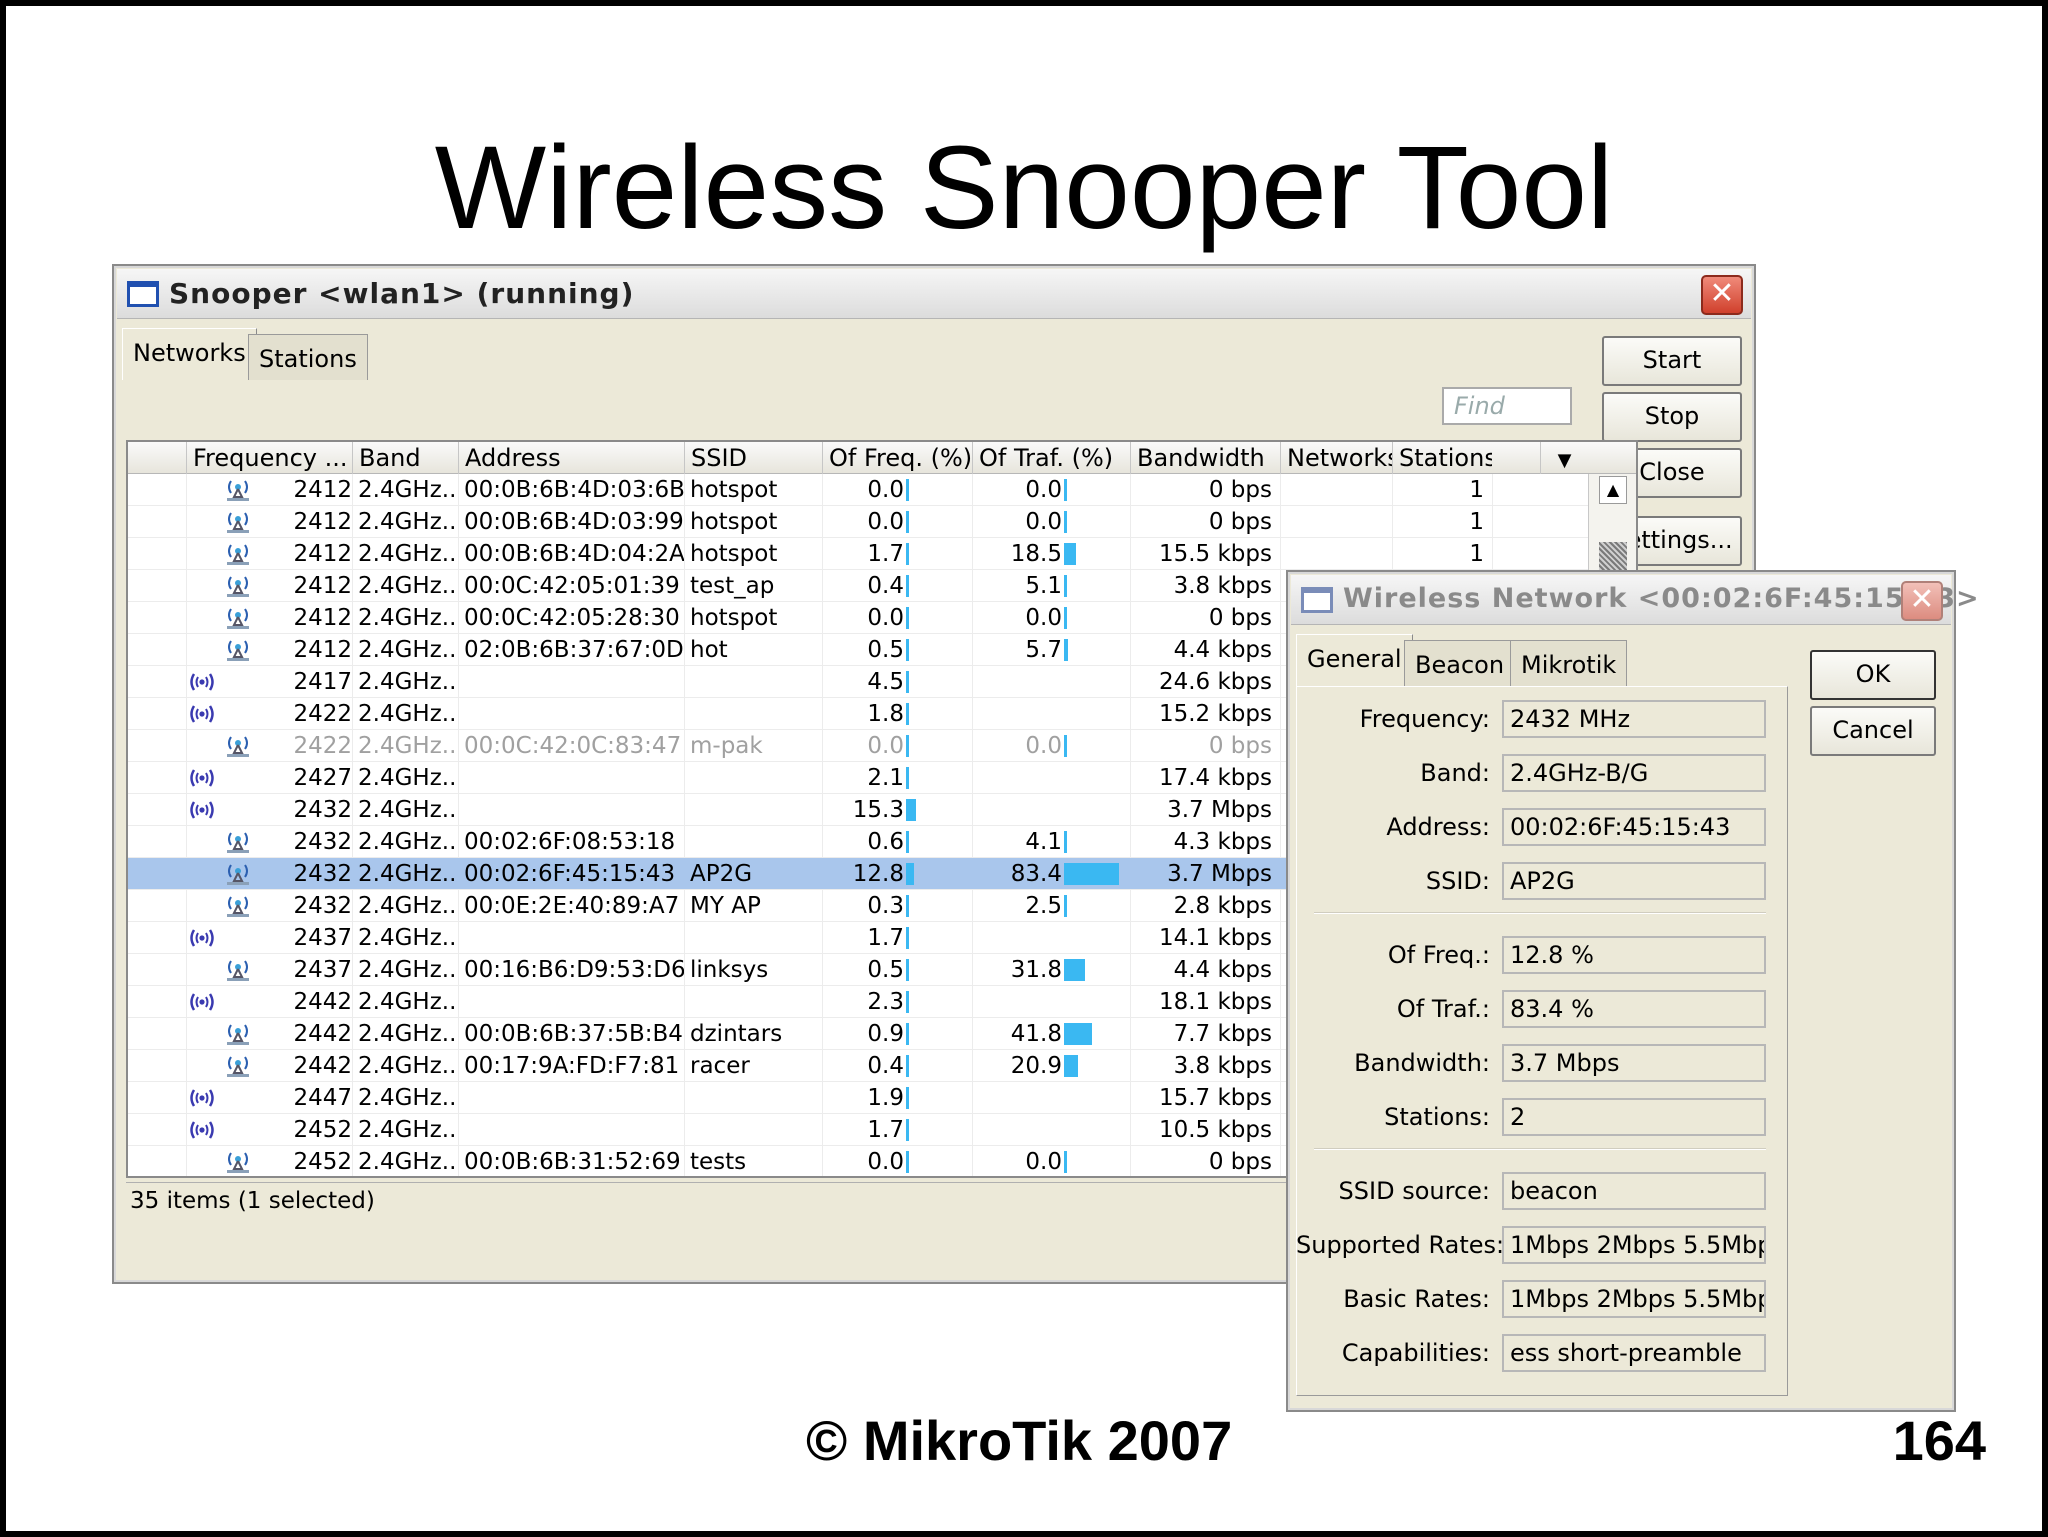 The height and width of the screenshot is (1537, 2048). Describe the element at coordinates (934, 294) in the screenshot. I see `snooper-titlebar: Snooper <wlan1> (running) ✕` at that location.